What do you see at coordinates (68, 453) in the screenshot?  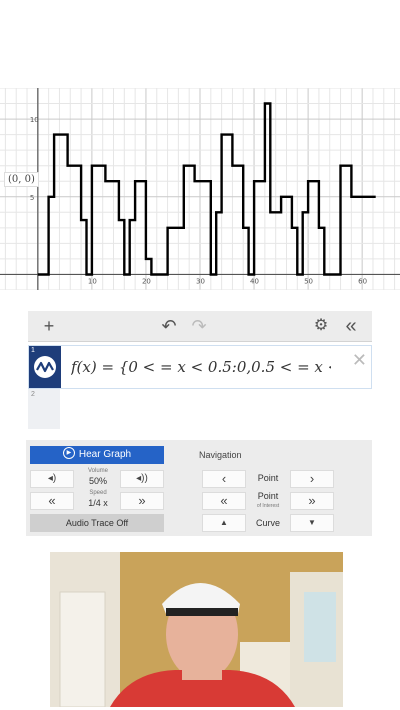 I see `play-icon: ▶` at bounding box center [68, 453].